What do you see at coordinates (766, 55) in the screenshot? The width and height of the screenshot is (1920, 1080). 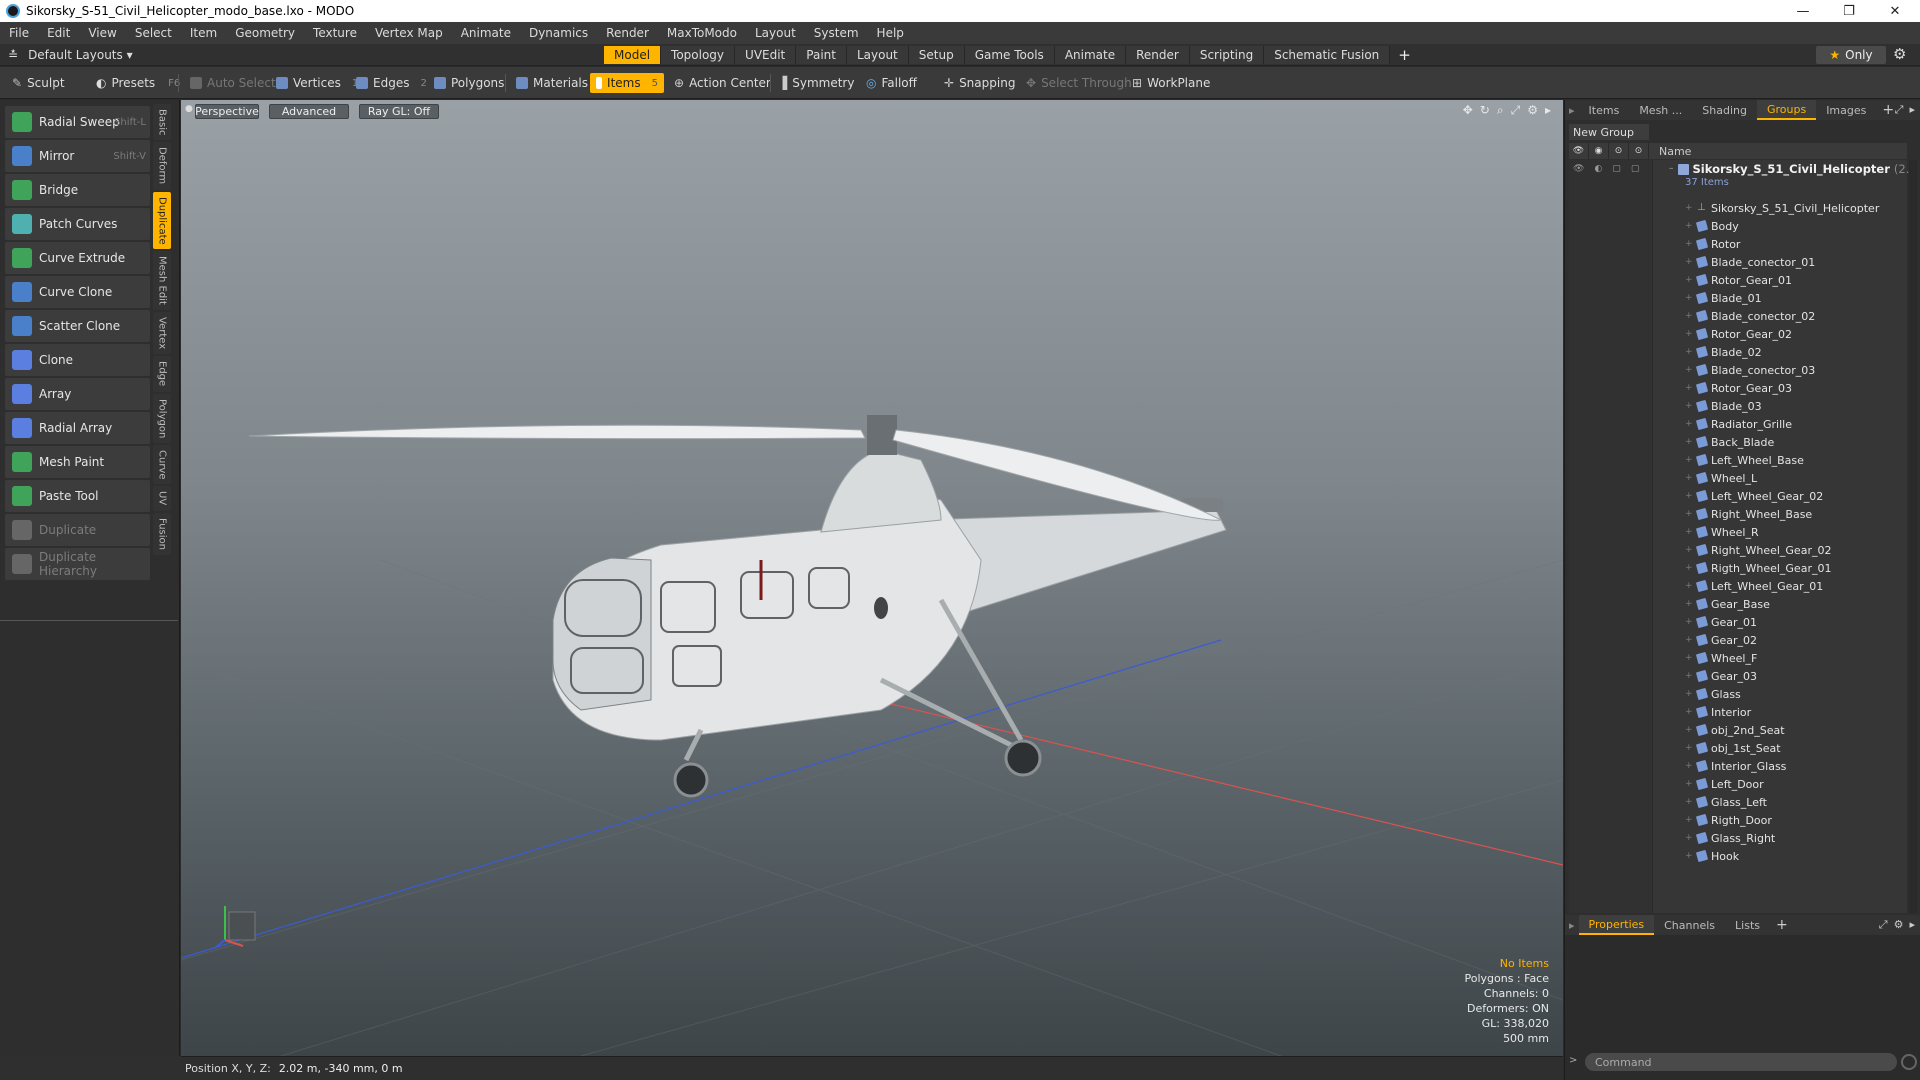 I see `tab-uvedit: UVEdit` at bounding box center [766, 55].